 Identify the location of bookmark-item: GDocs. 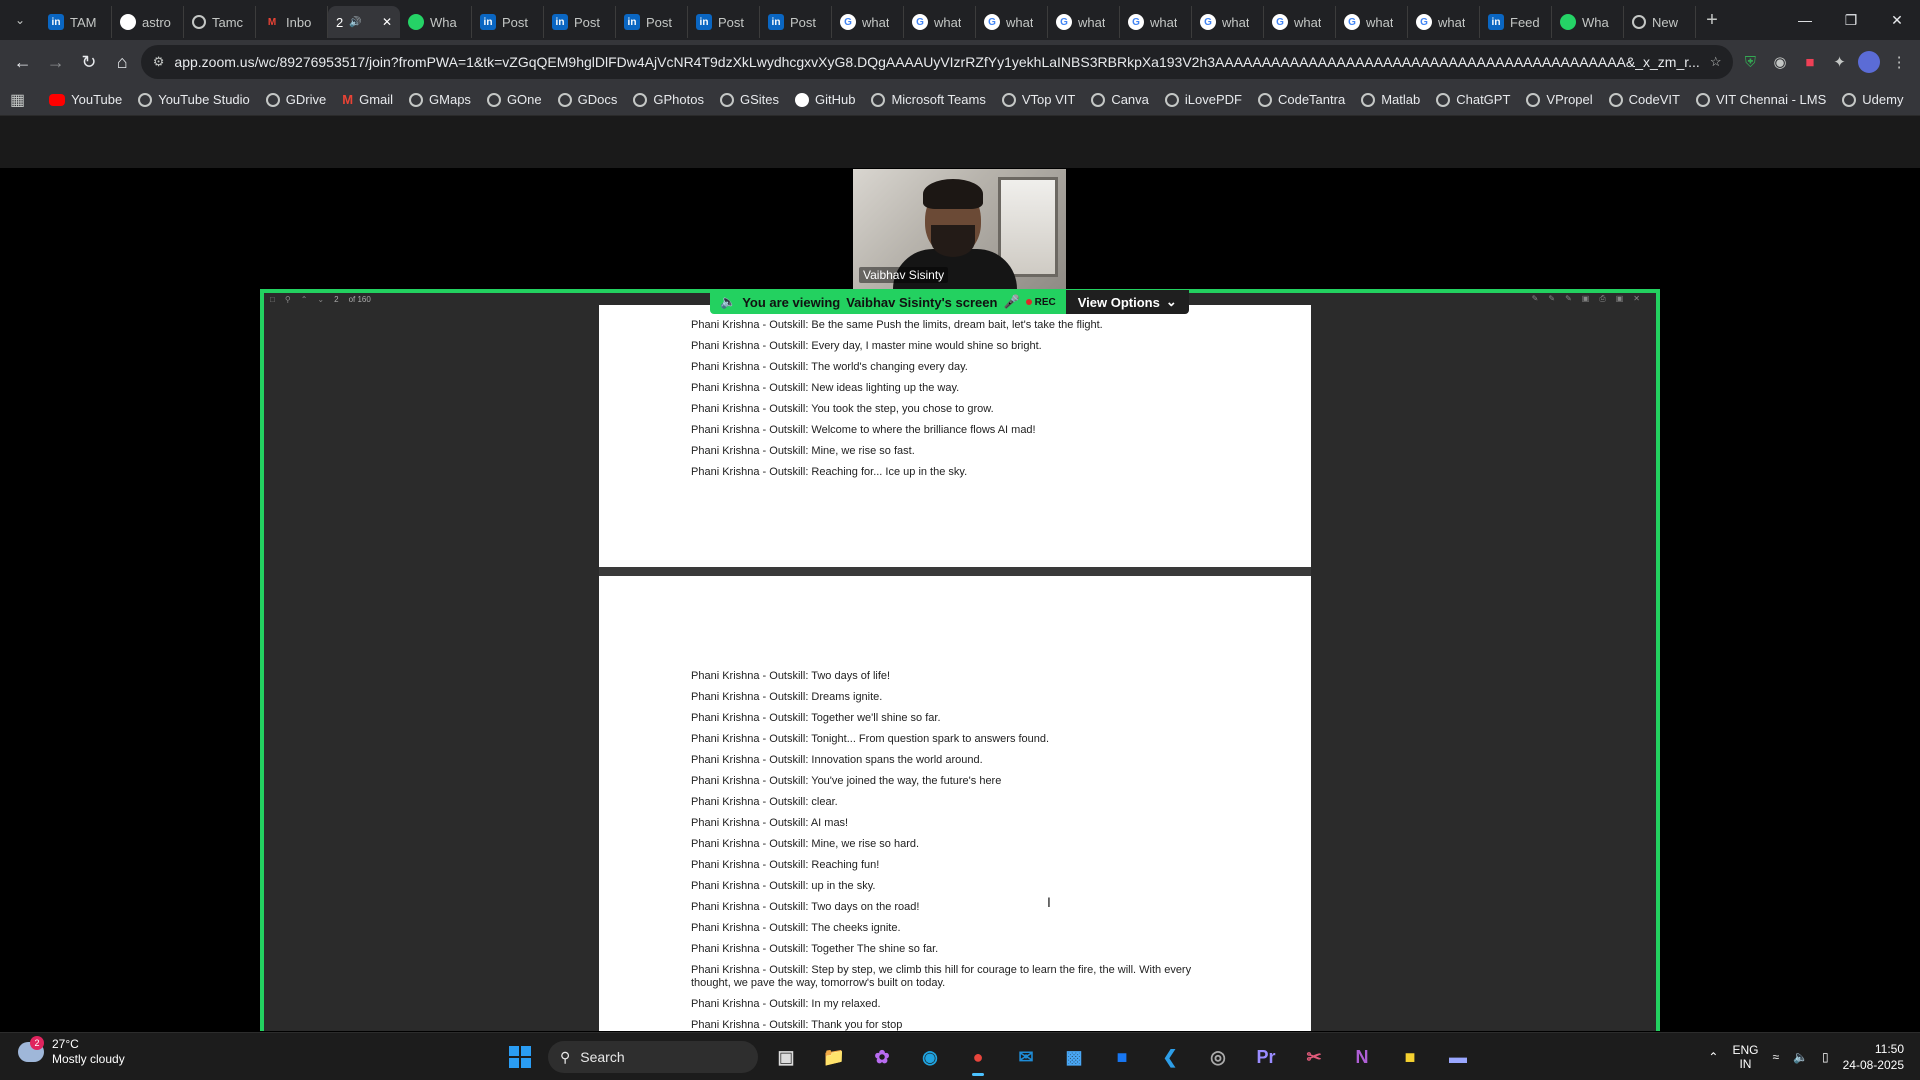
(587, 99).